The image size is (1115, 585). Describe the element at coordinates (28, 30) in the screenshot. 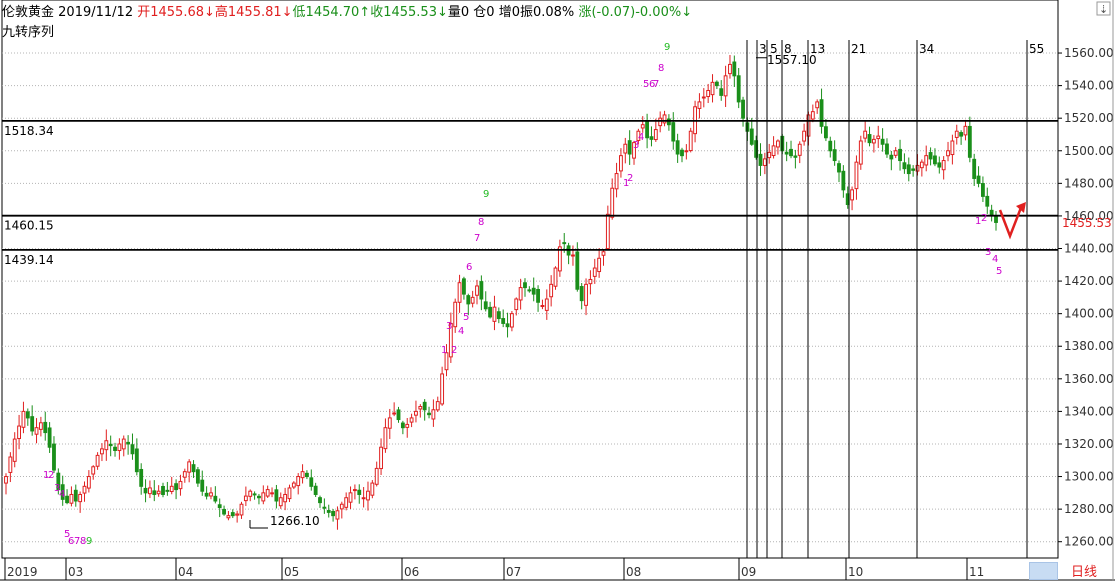

I see `indicator-label: 九转序列` at that location.